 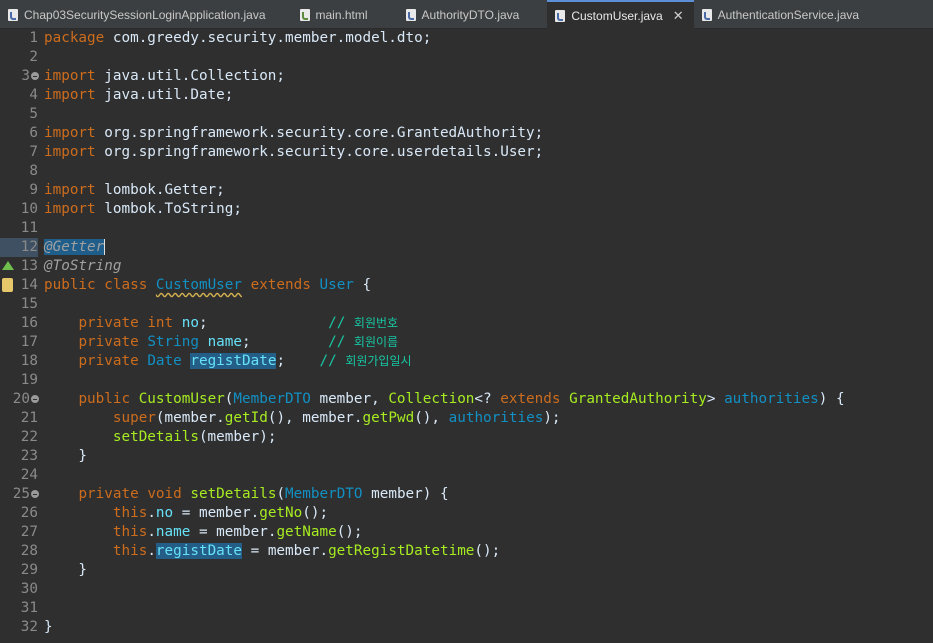 I want to click on line-number: 25, so click(x=21, y=494).